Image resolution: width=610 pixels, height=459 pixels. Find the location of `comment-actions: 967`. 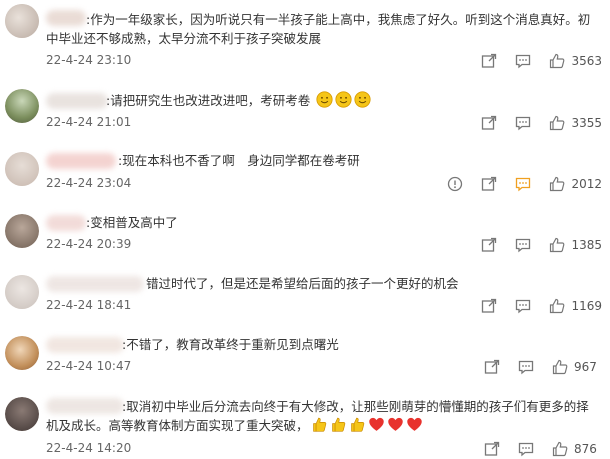

comment-actions: 967 is located at coordinates (534, 367).